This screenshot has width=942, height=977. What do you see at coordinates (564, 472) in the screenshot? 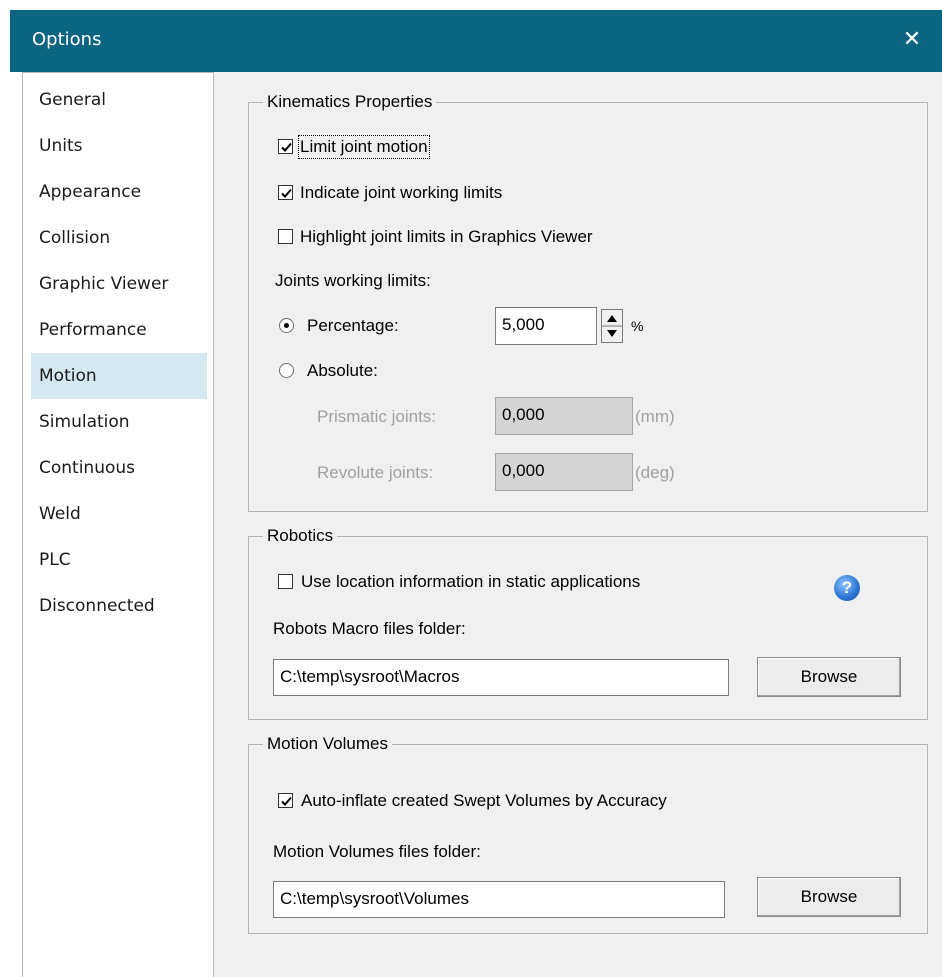
I see `revolute-joints-input: 0,000` at bounding box center [564, 472].